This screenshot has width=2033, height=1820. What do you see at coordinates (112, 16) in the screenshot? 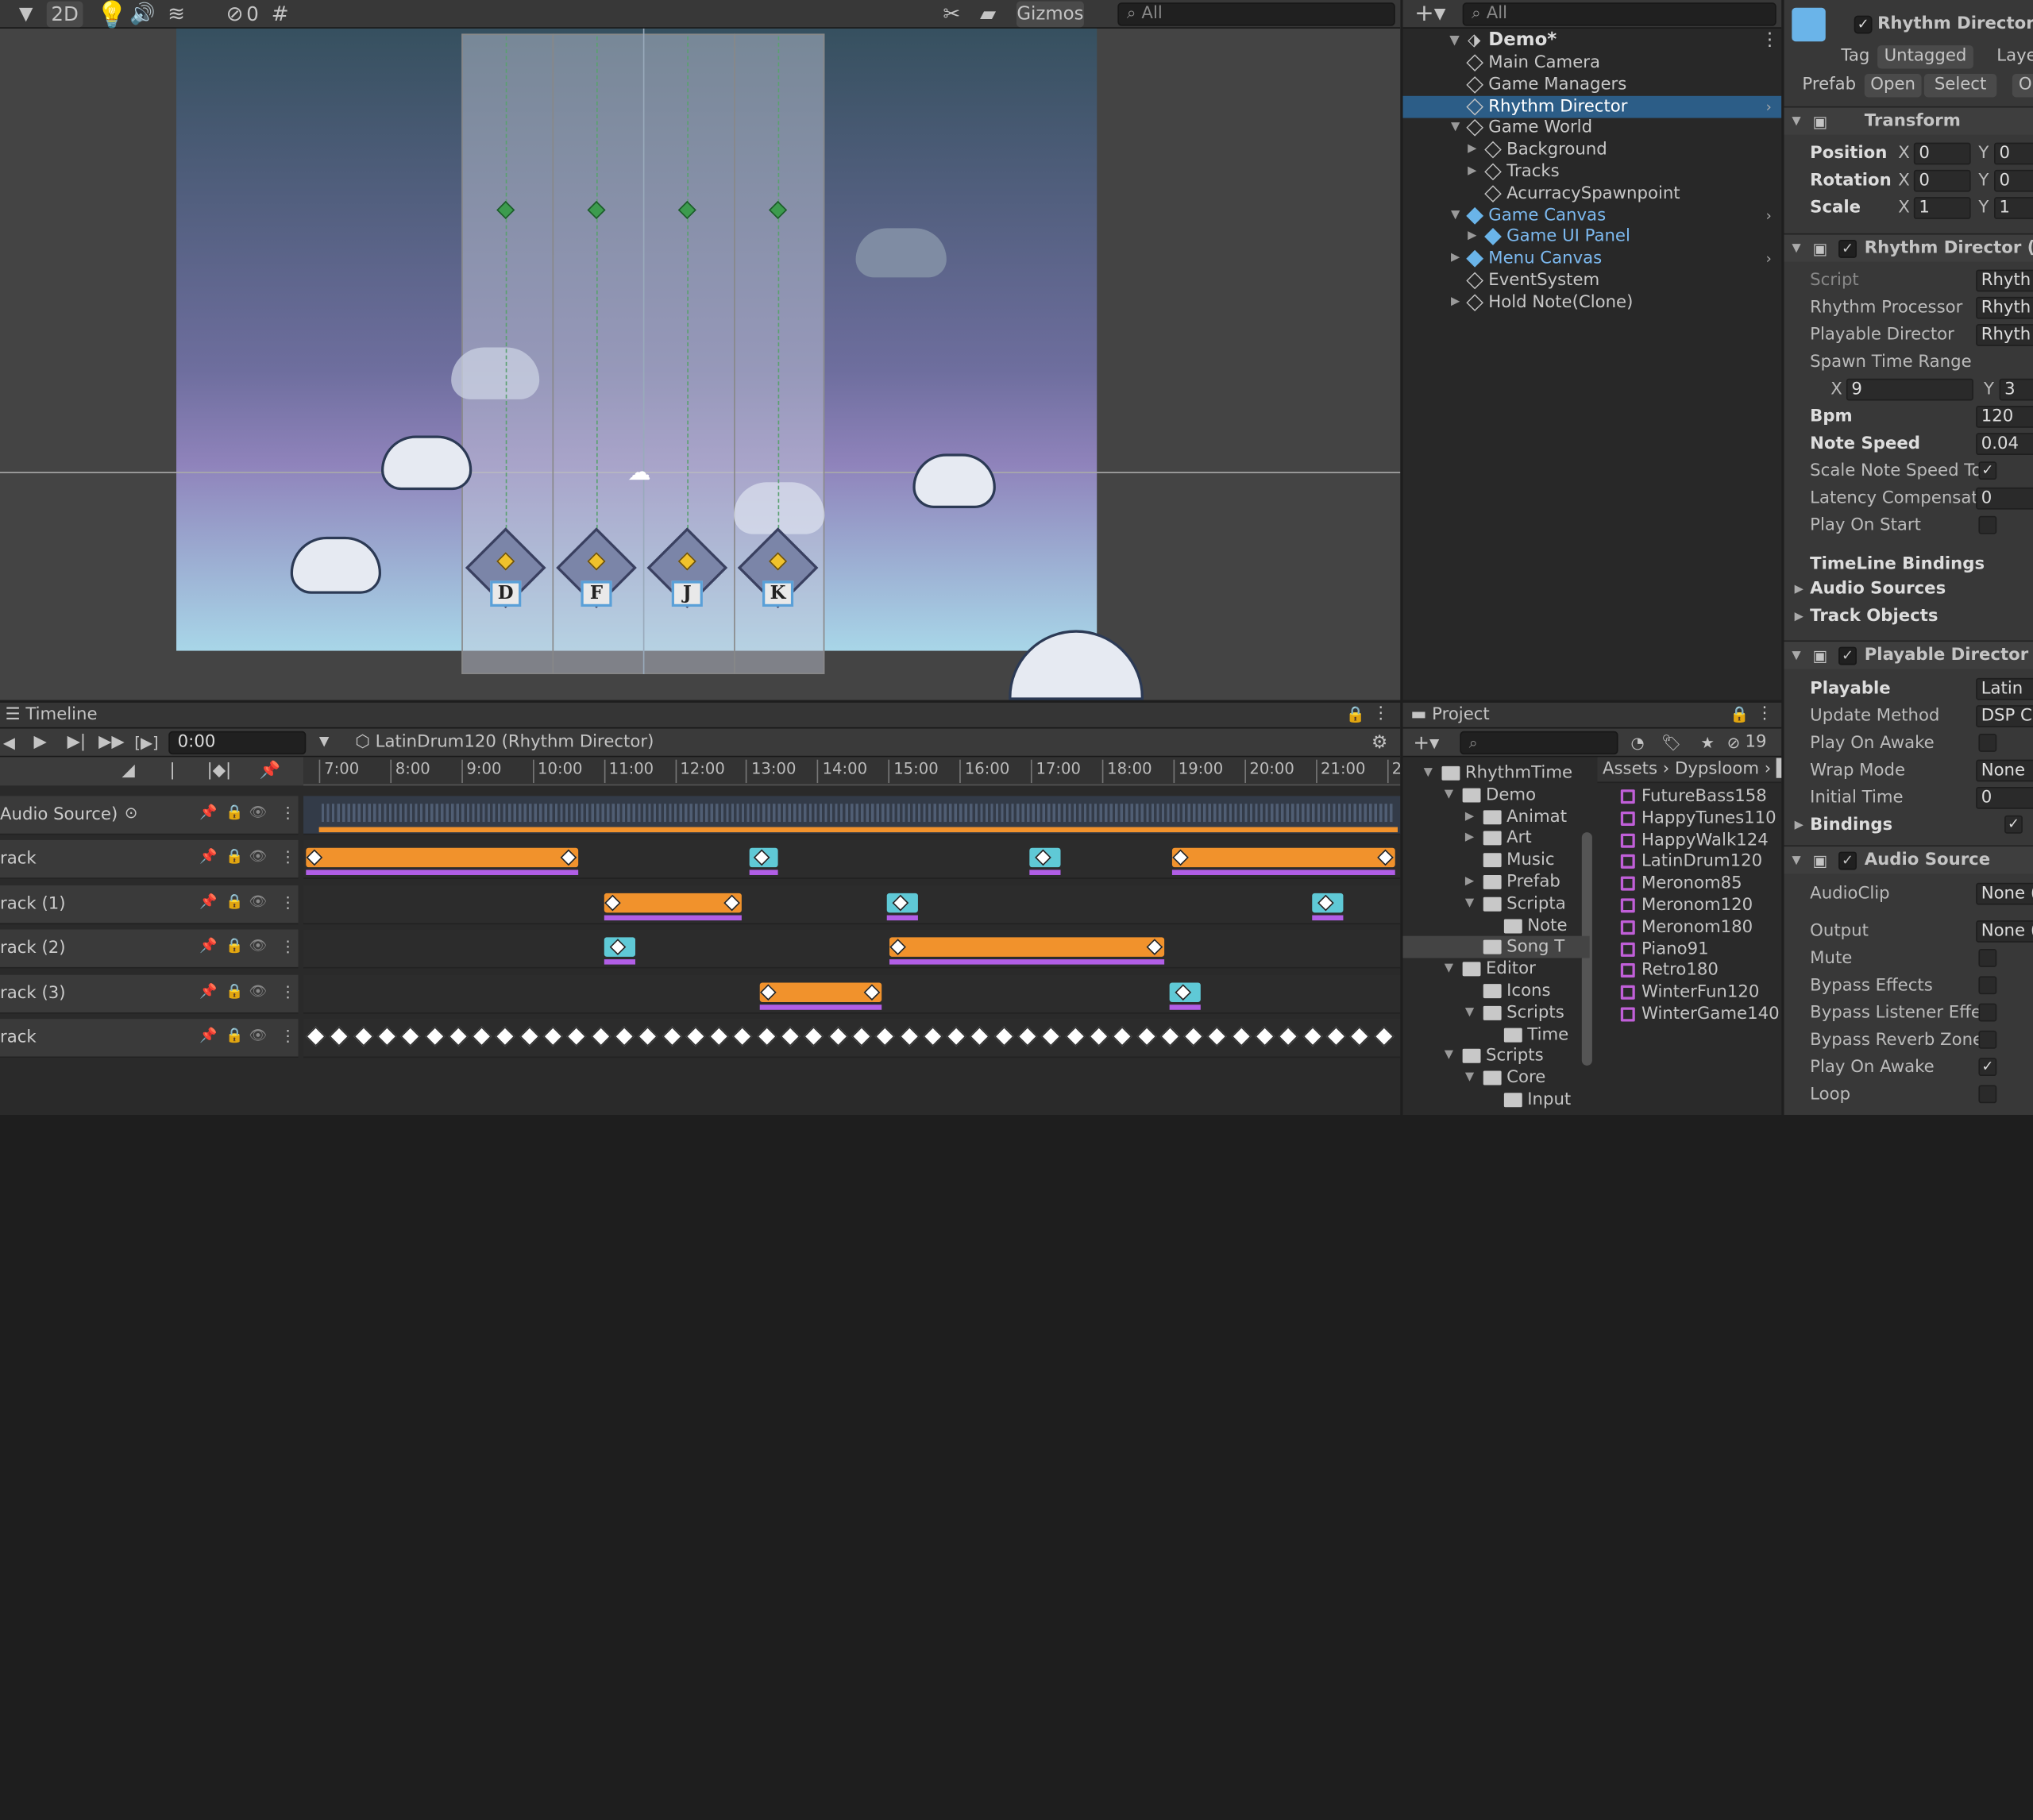
I see `lighting-icon: 💡` at bounding box center [112, 16].